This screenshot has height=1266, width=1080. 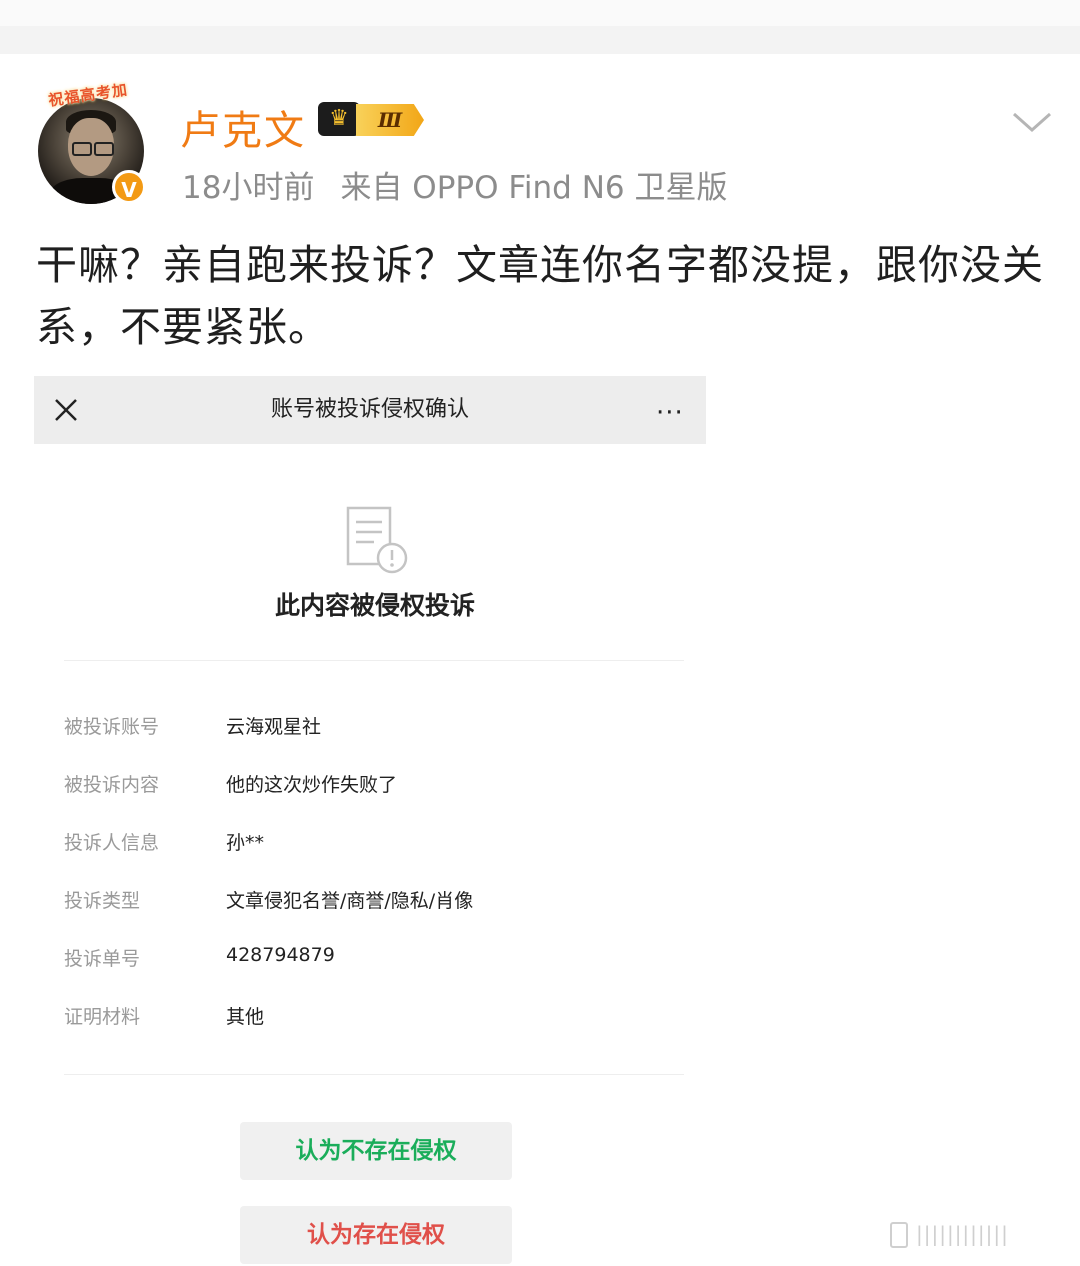 I want to click on post-text: 干嘛？亲自跑来投诉？文章连你名字都没提，跟你没关系，不要紧张。, so click(x=540, y=296).